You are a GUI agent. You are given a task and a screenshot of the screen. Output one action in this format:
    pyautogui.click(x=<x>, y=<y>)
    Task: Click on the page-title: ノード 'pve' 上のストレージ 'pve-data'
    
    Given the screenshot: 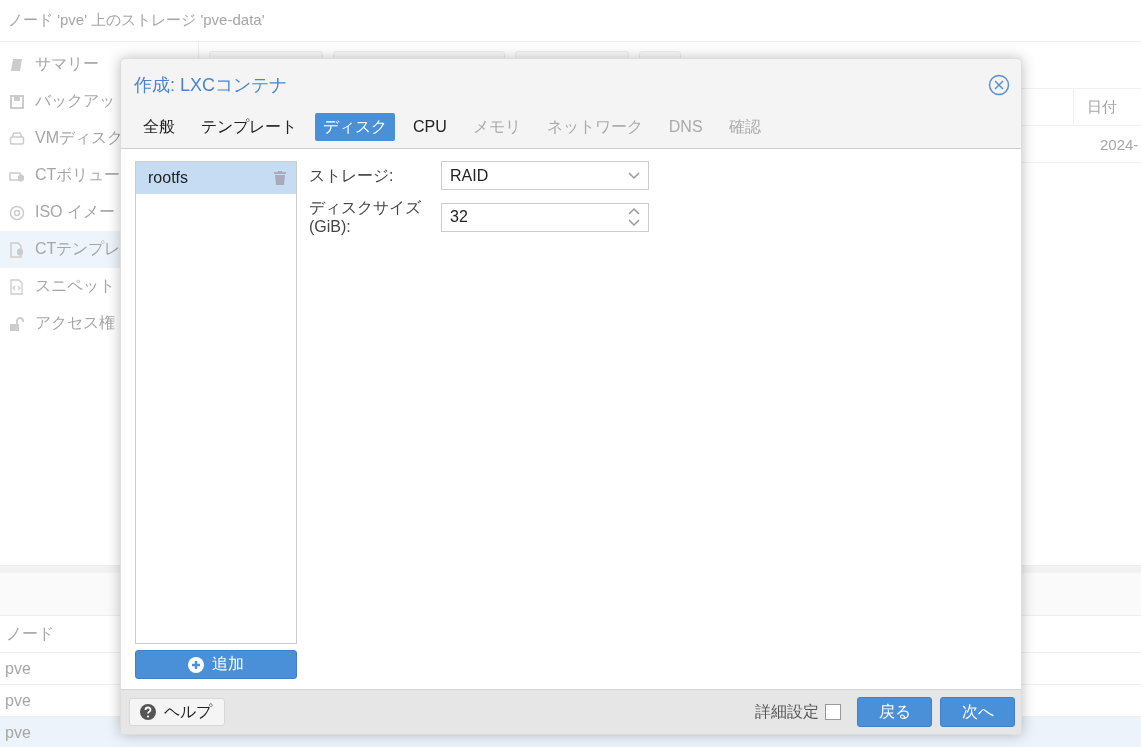 What is the action you would take?
    pyautogui.click(x=136, y=20)
    